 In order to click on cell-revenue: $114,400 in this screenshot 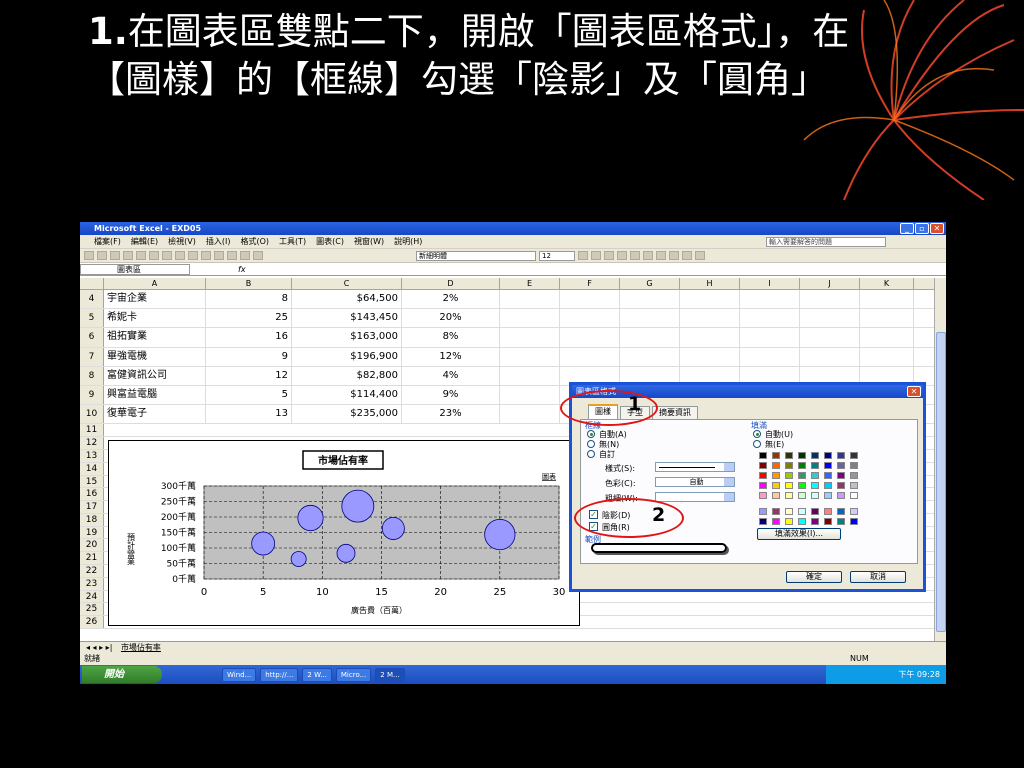, I will do `click(347, 395)`.